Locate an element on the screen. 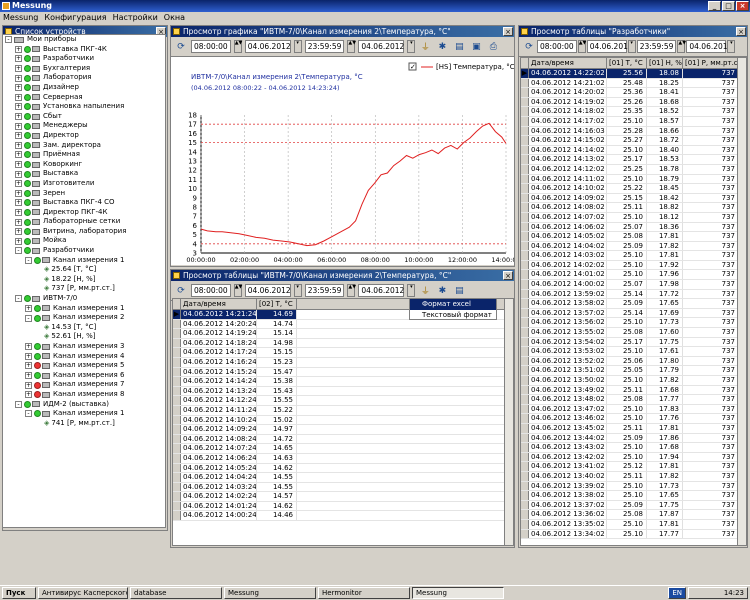 The width and height of the screenshot is (750, 600). tree-item: - ИВТМ-7/0 is located at coordinates (84, 299).